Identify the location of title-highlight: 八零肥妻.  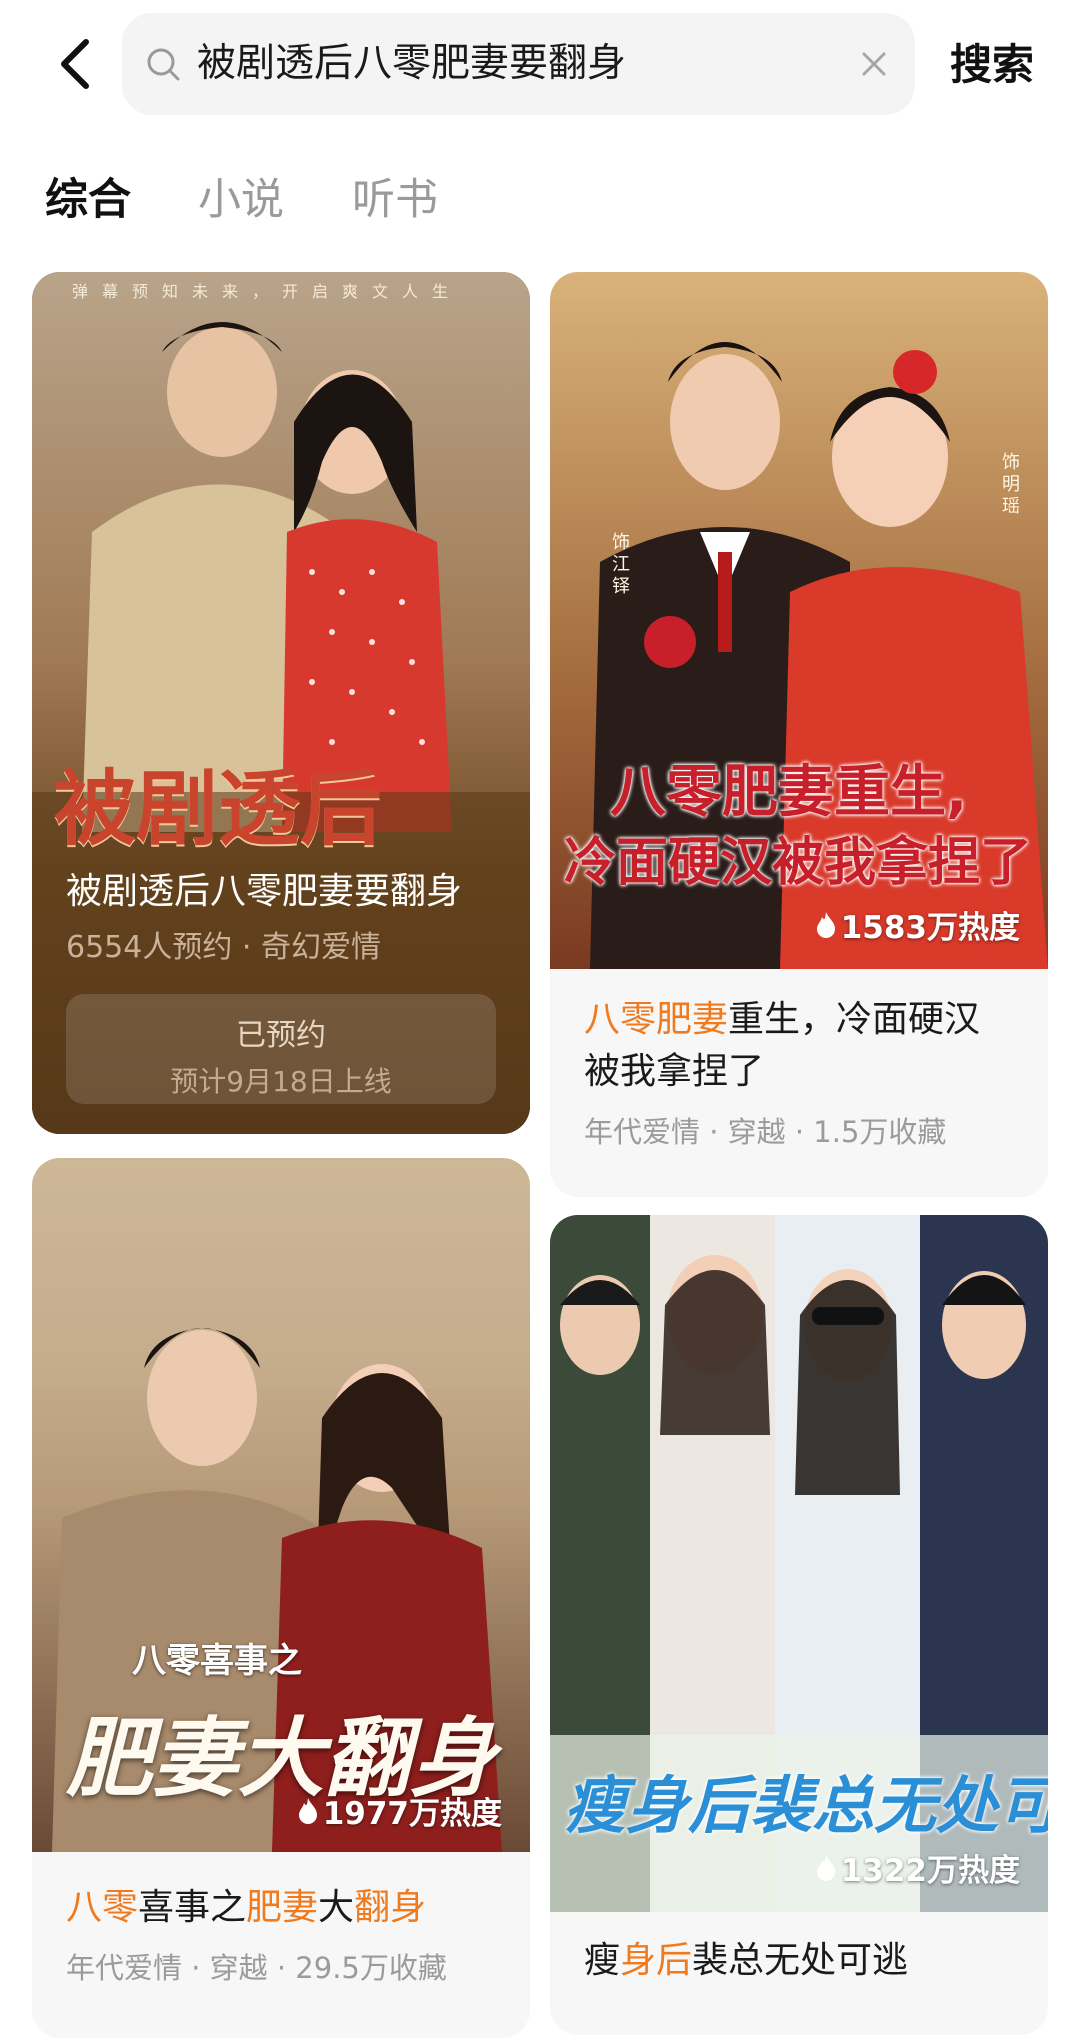
(656, 1019).